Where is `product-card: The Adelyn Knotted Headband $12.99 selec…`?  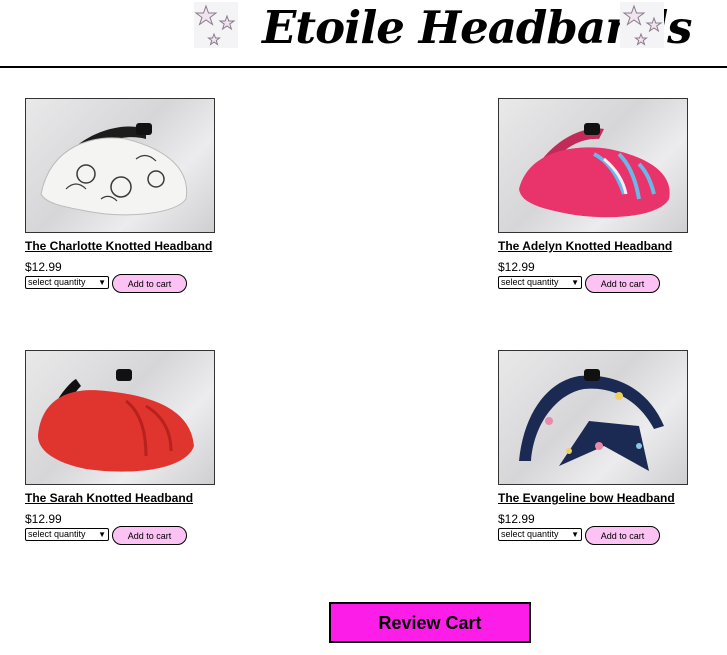 product-card: The Adelyn Knotted Headband $12.99 selec… is located at coordinates (608, 197).